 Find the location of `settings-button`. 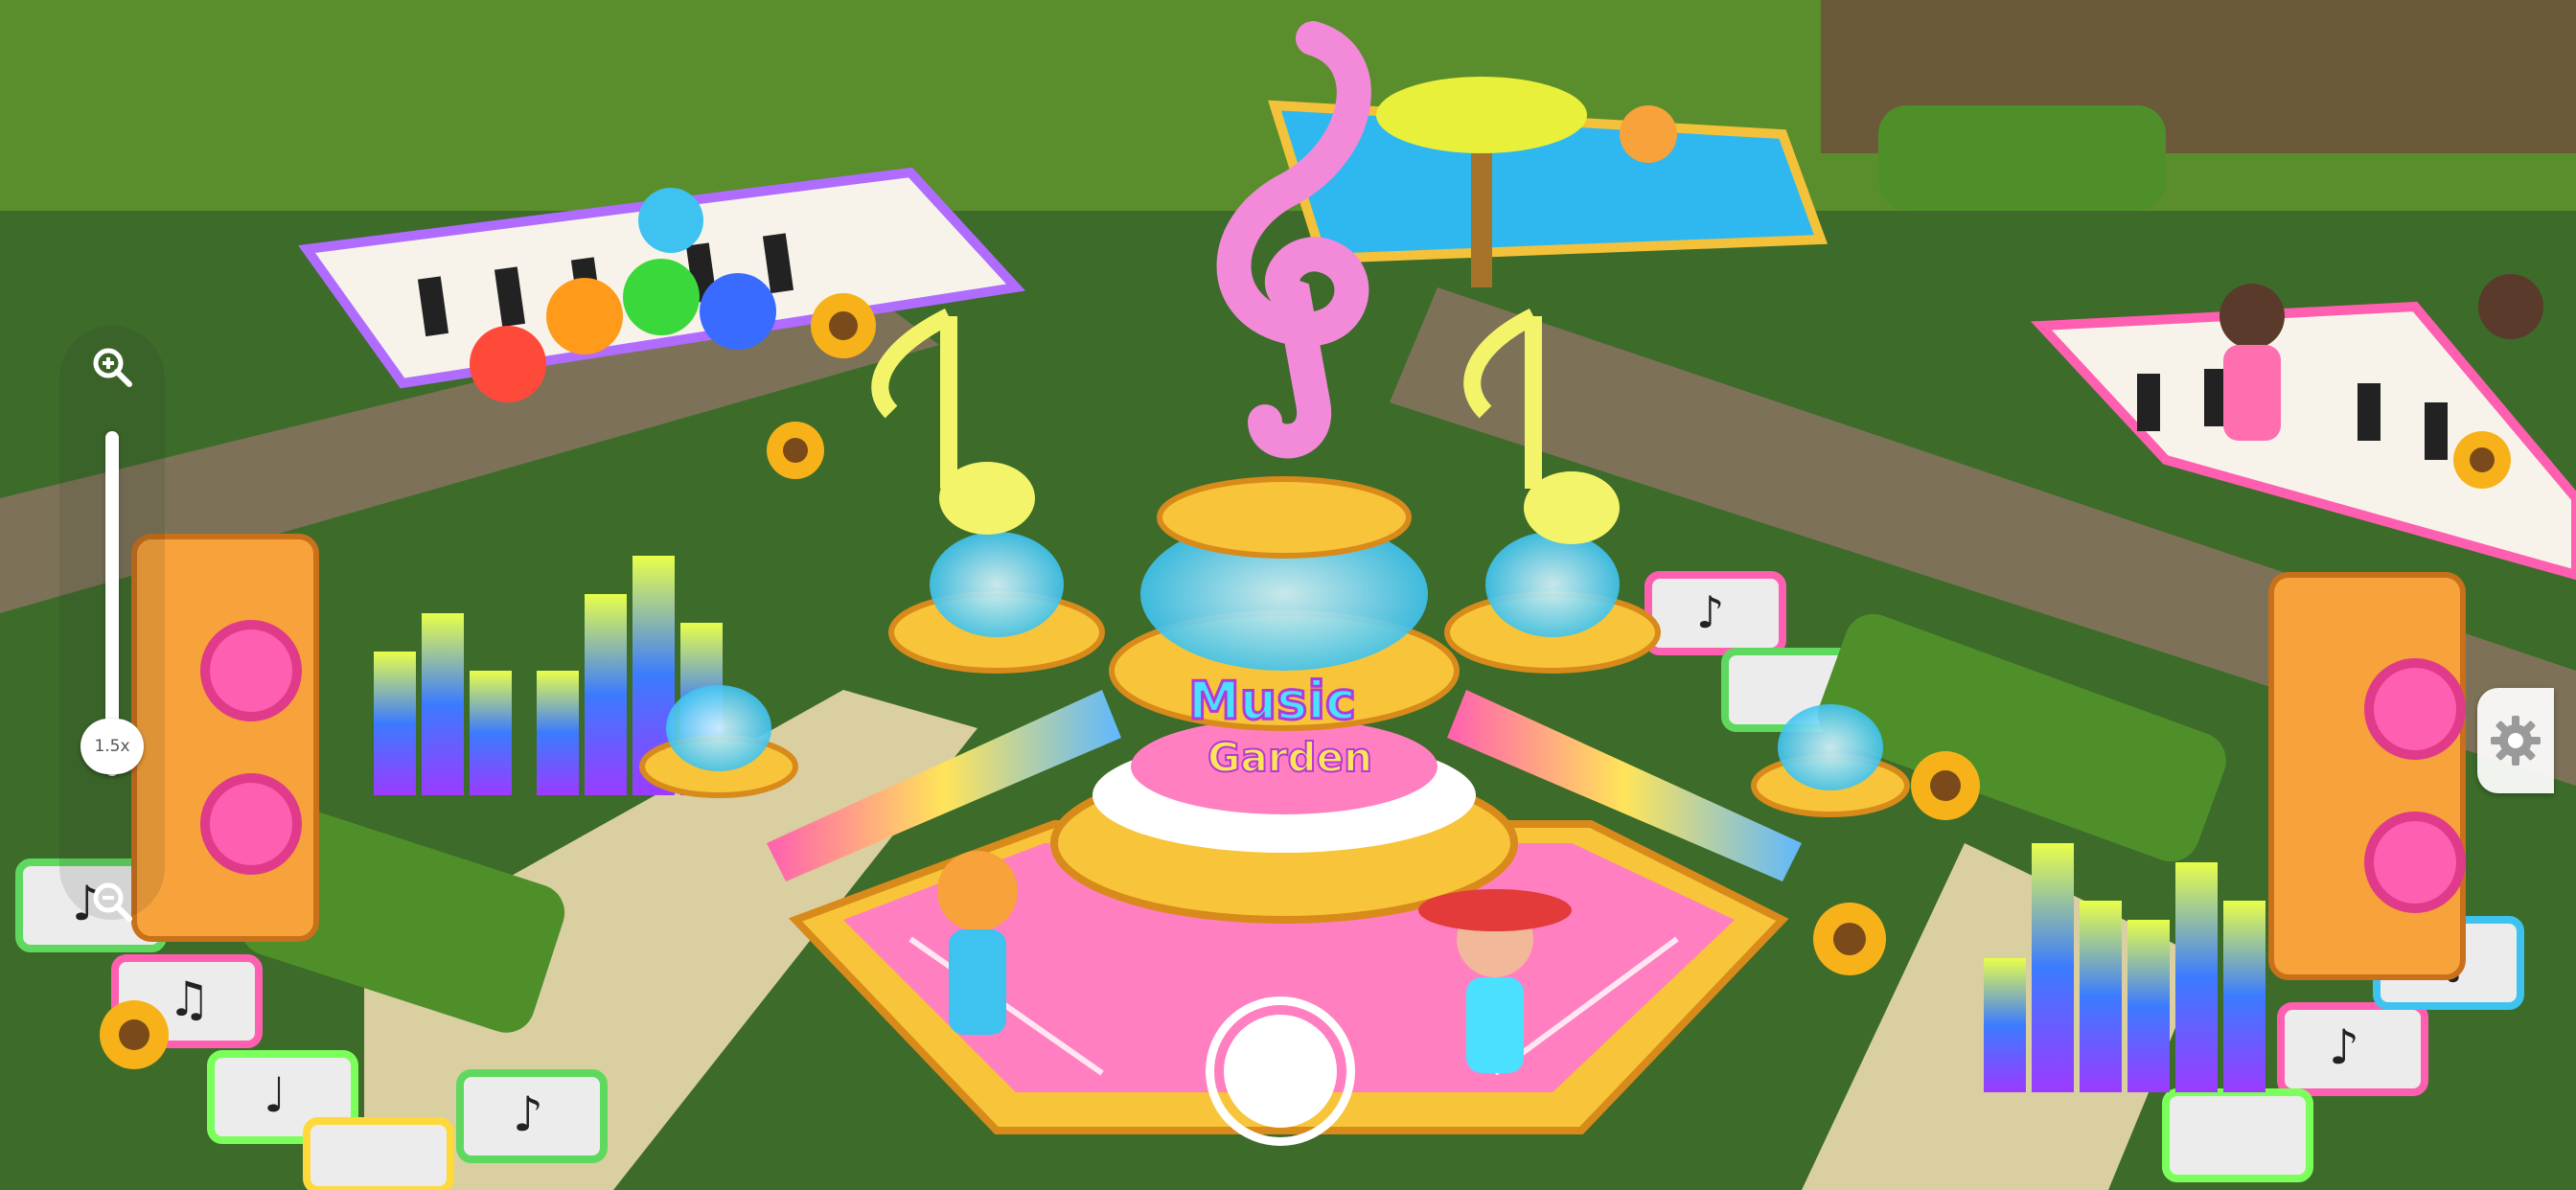

settings-button is located at coordinates (2515, 741).